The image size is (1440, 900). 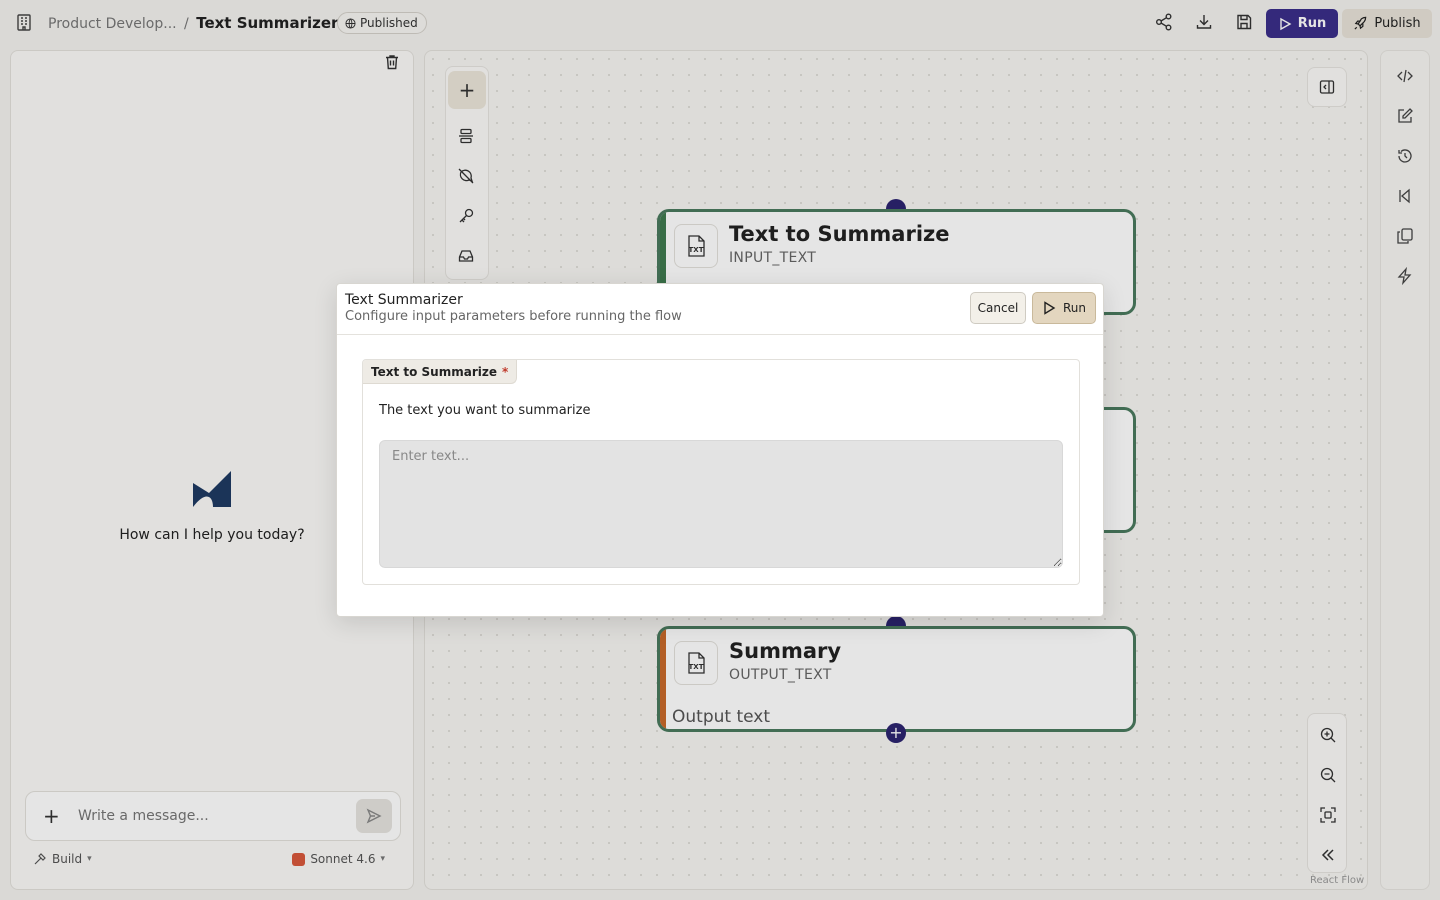 I want to click on field-label-tag: Text to Summarize *, so click(x=440, y=372).